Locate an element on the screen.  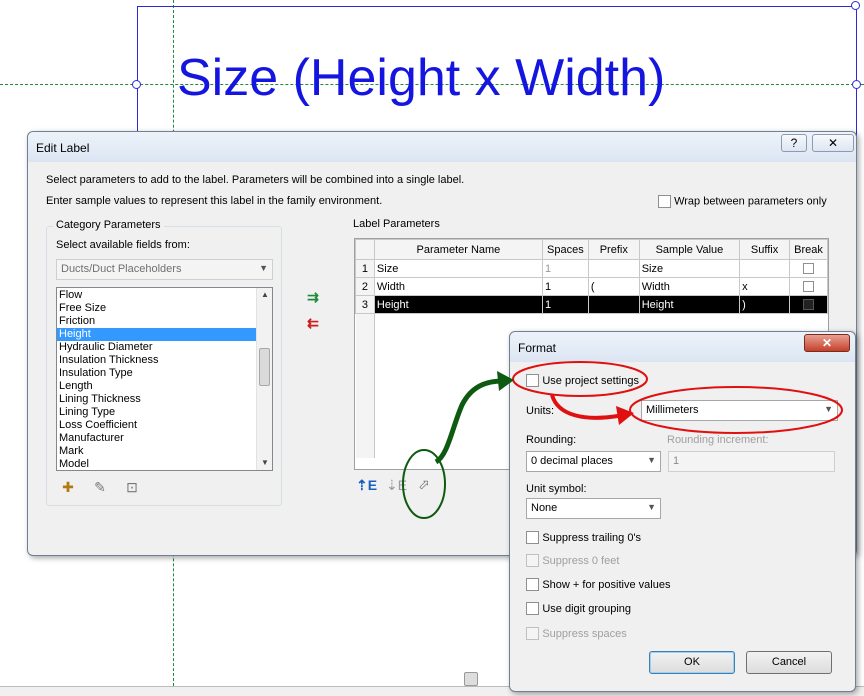
scroll-up-icon: ▲ is located at coordinates (264, 295).